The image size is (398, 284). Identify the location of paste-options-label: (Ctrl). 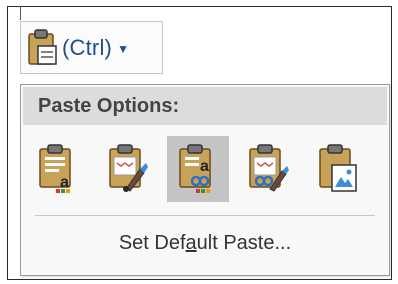
(87, 47).